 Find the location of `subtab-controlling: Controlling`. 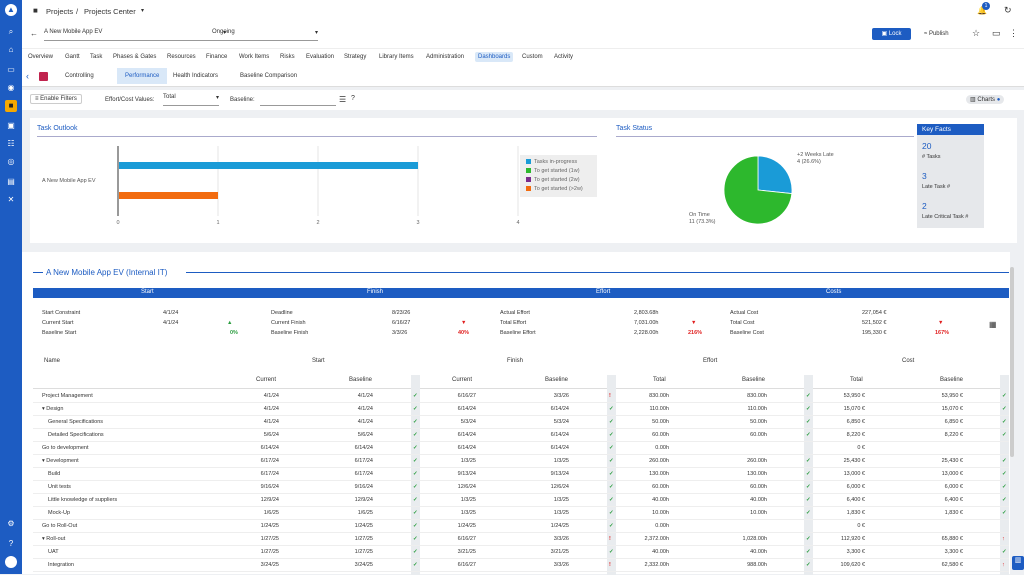

subtab-controlling: Controlling is located at coordinates (79, 76).